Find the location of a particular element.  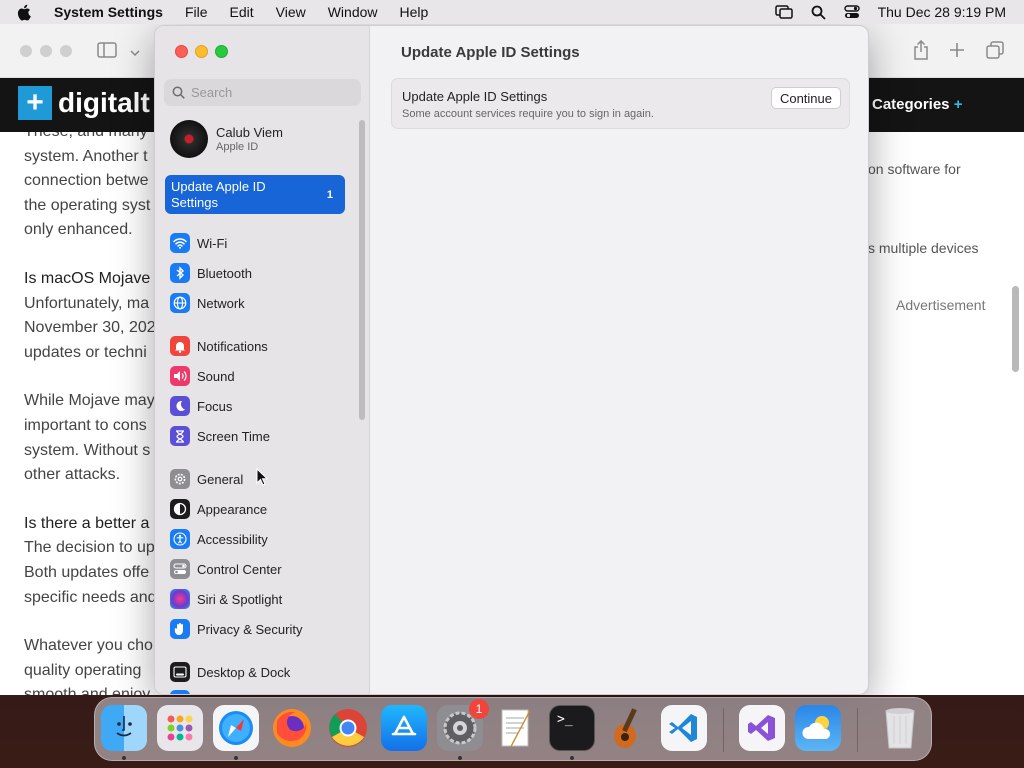

sidebar-item-network: Network is located at coordinates (207, 303).